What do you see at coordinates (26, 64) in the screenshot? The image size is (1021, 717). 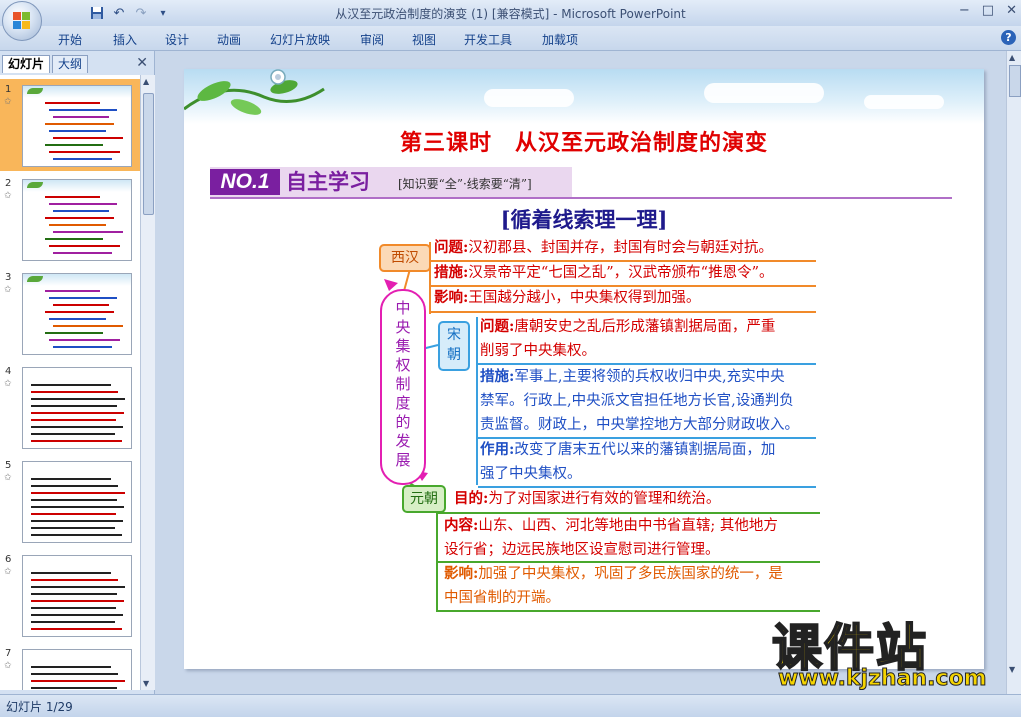 I see `tab-slides: 幻灯片` at bounding box center [26, 64].